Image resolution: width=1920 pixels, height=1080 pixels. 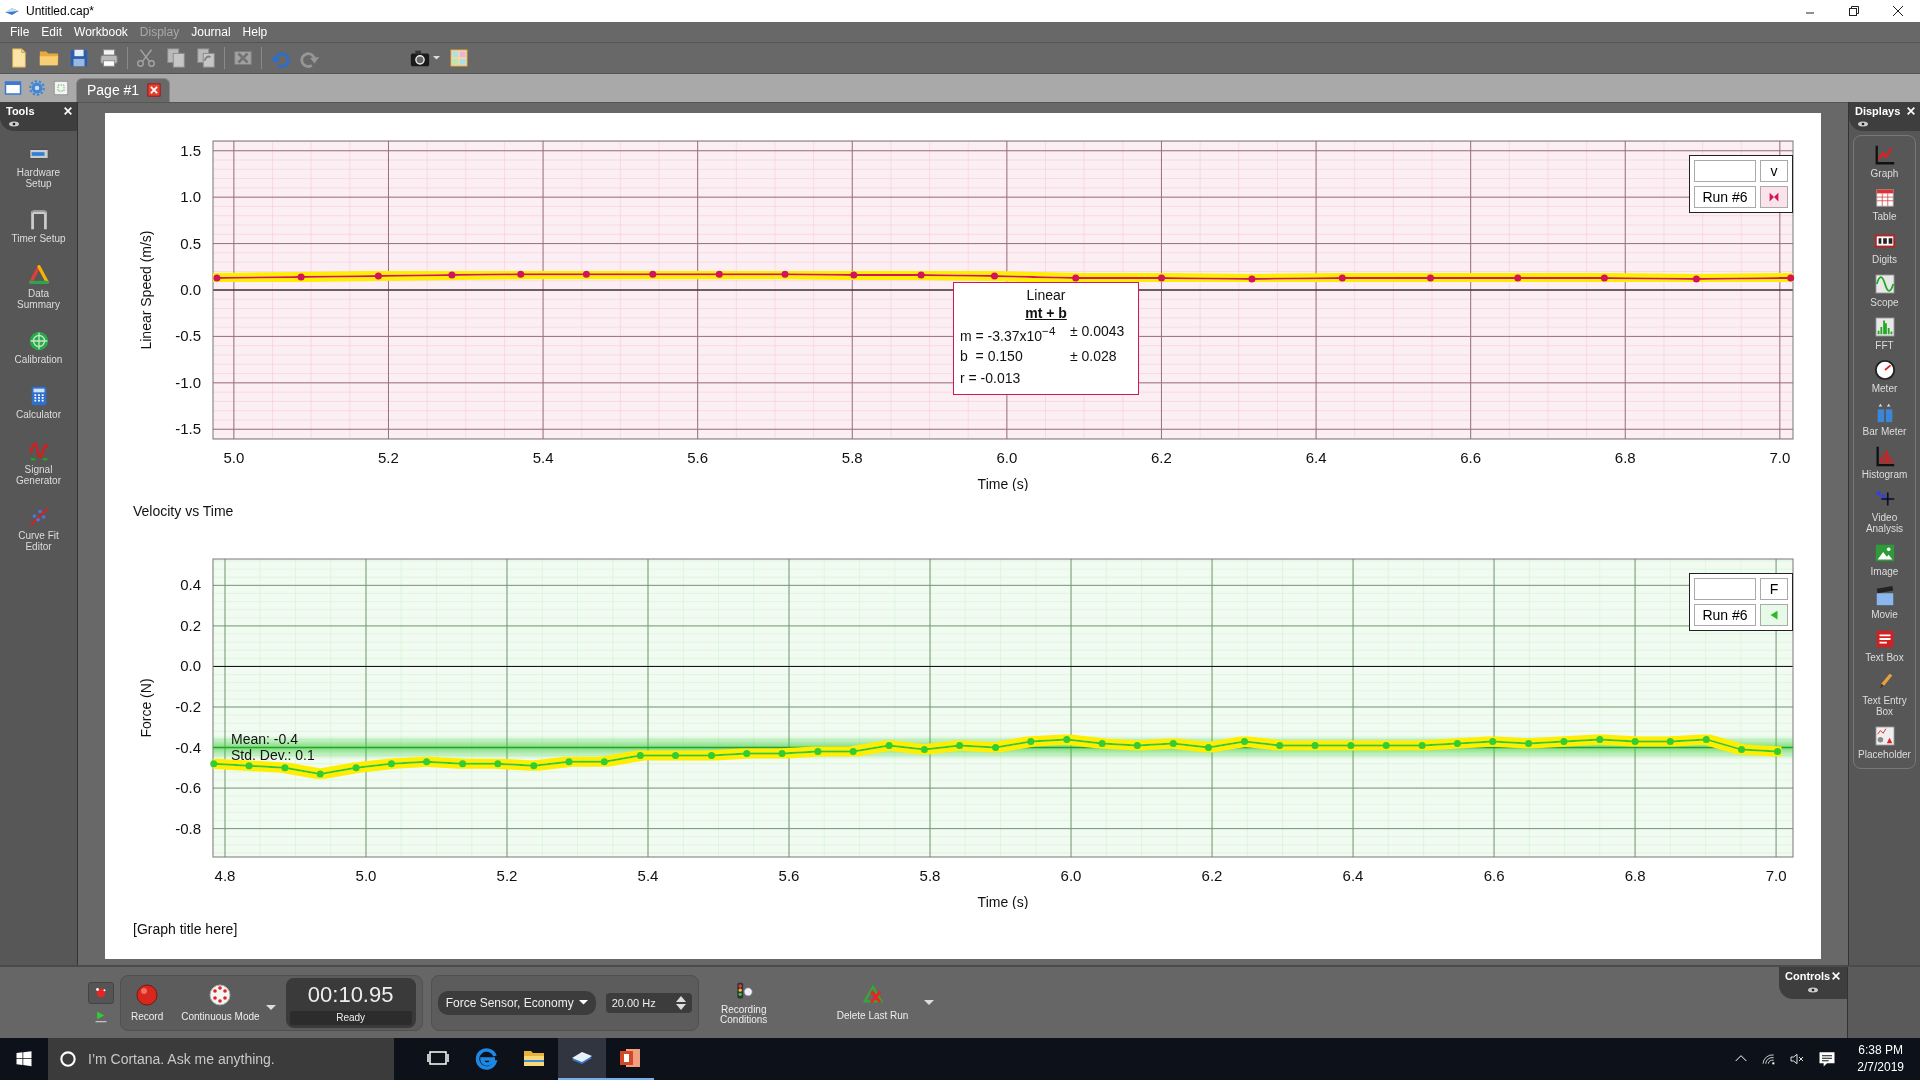 What do you see at coordinates (52, 32) in the screenshot?
I see `menu-item: Edit` at bounding box center [52, 32].